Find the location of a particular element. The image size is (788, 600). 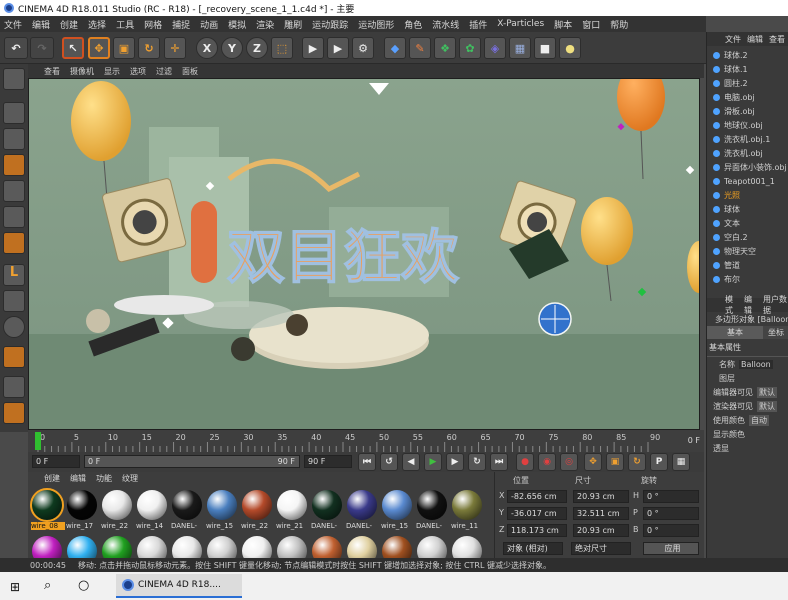

pen-icon: ✎ is located at coordinates (420, 48).